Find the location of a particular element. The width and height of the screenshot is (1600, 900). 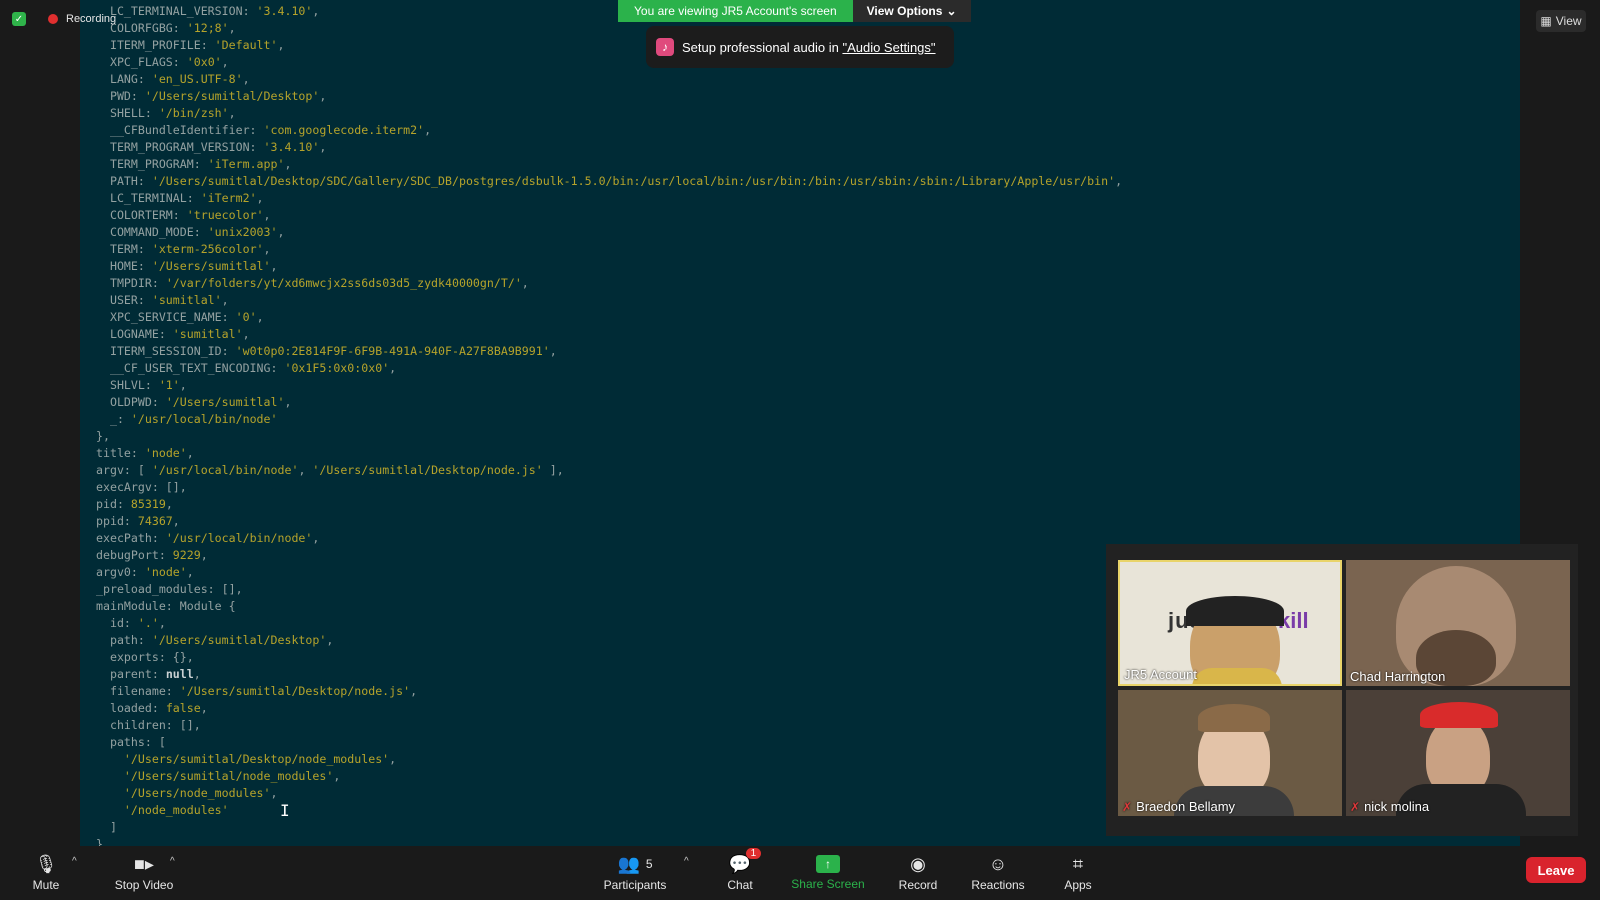

participants-caret-icon: ^ is located at coordinates (686, 861).